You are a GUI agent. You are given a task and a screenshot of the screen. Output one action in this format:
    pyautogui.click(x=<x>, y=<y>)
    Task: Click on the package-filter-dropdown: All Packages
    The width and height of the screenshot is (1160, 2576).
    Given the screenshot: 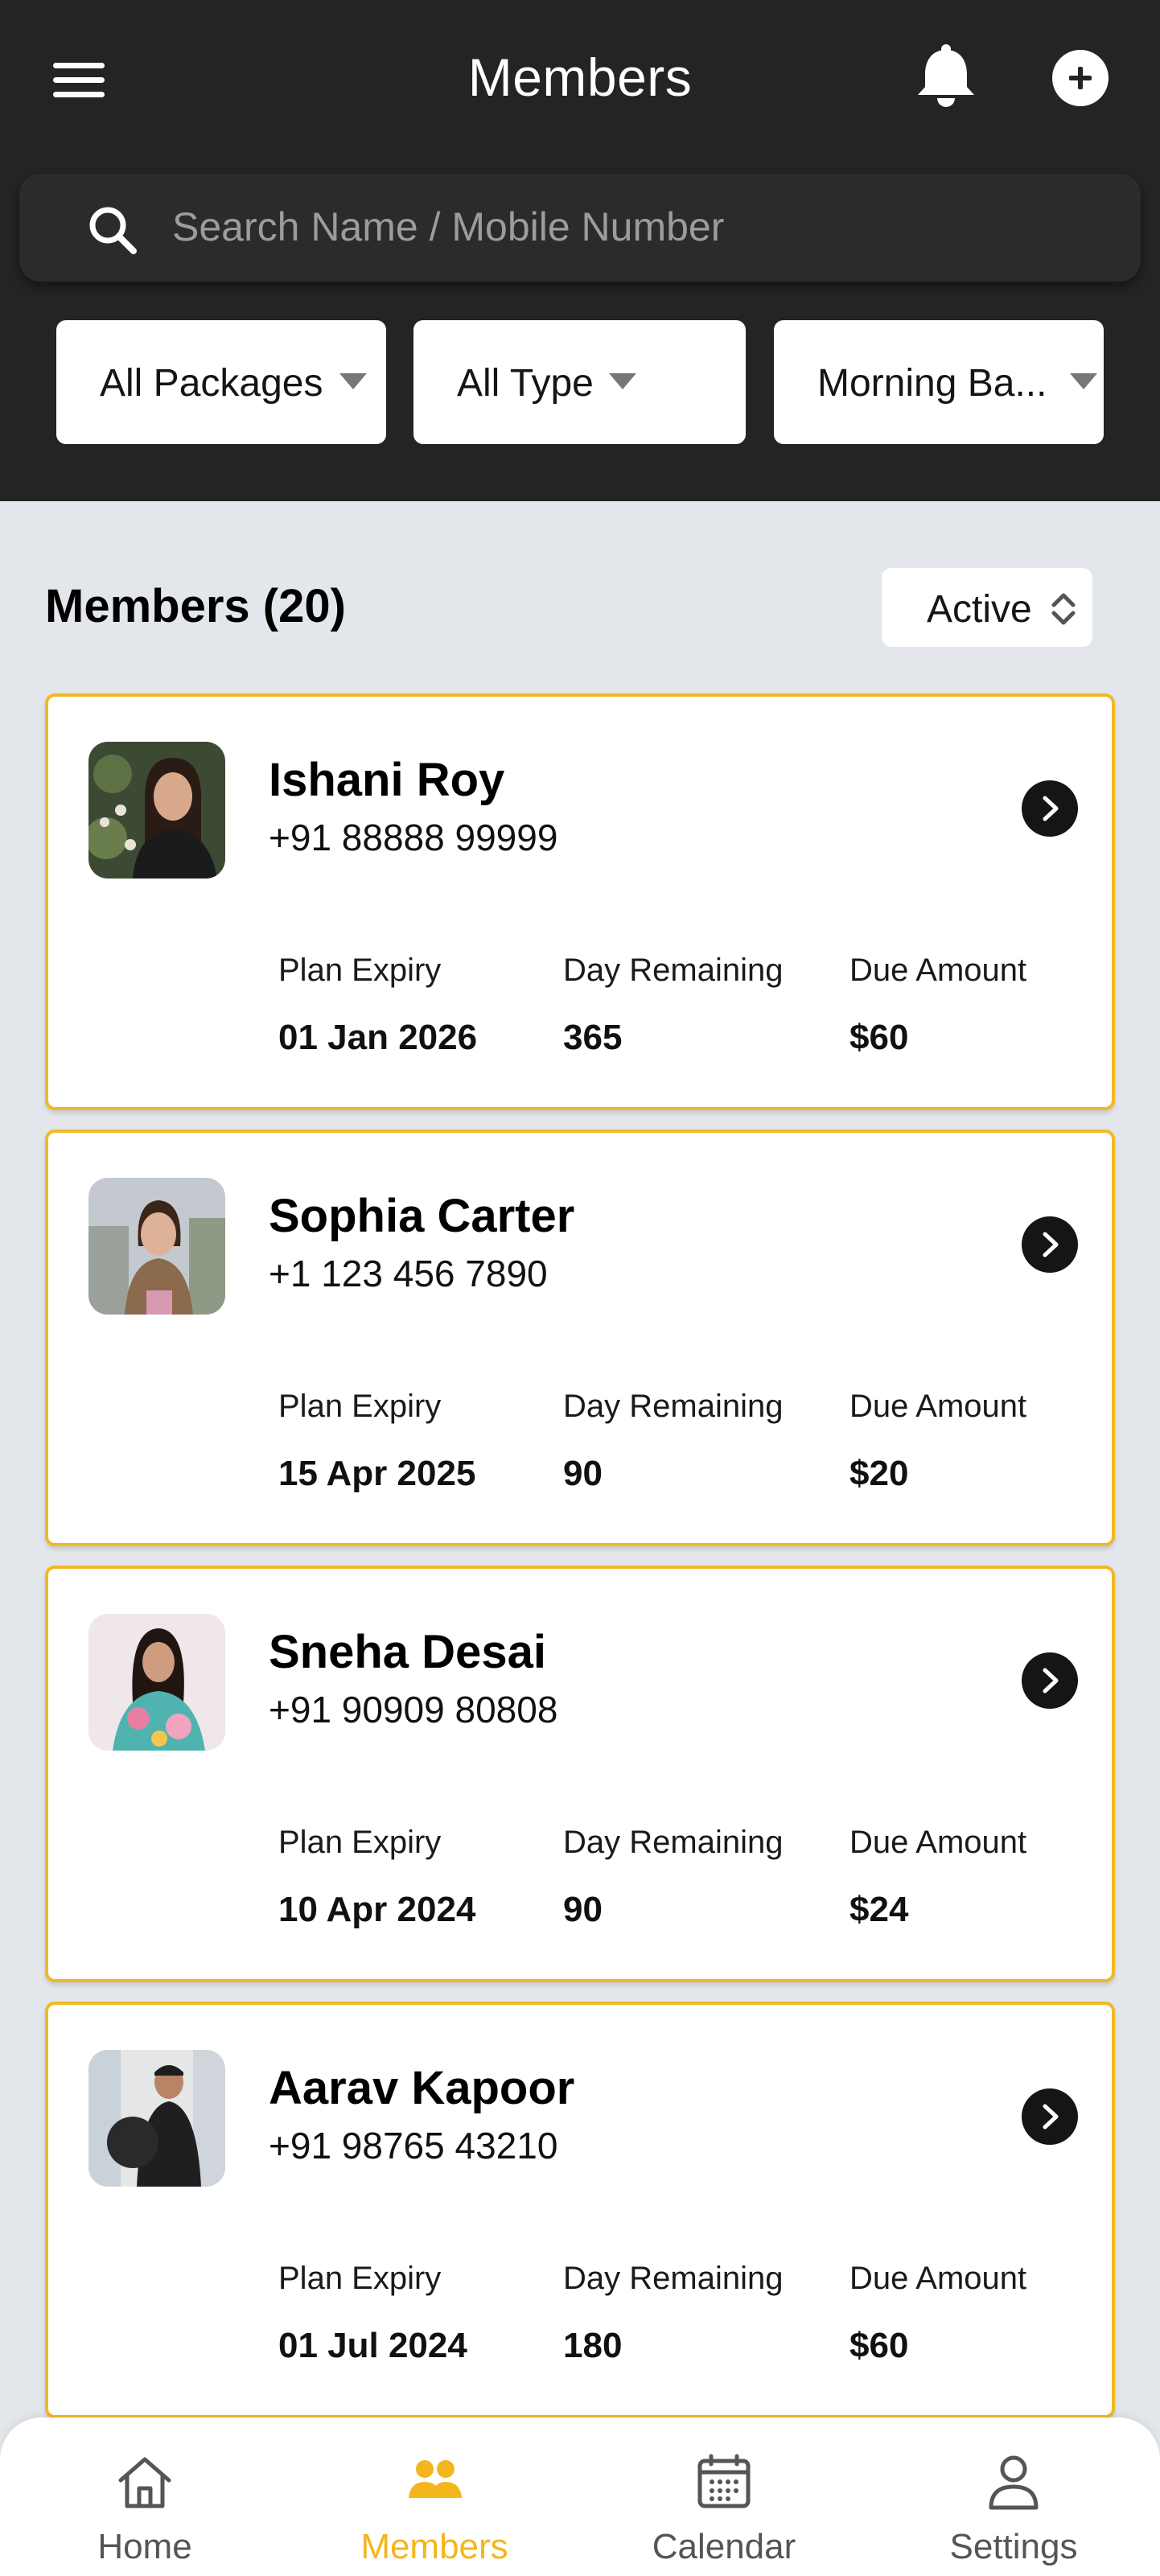 What is the action you would take?
    pyautogui.click(x=221, y=382)
    